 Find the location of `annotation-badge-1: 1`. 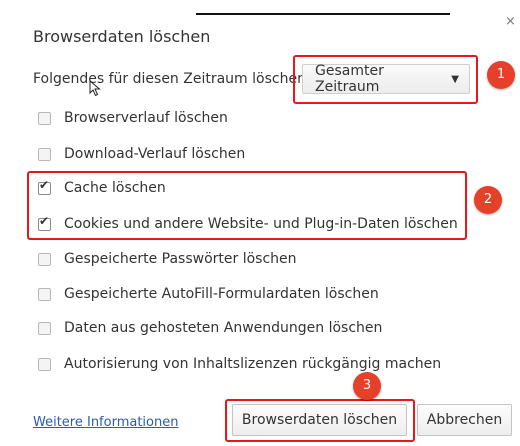

annotation-badge-1: 1 is located at coordinates (501, 75).